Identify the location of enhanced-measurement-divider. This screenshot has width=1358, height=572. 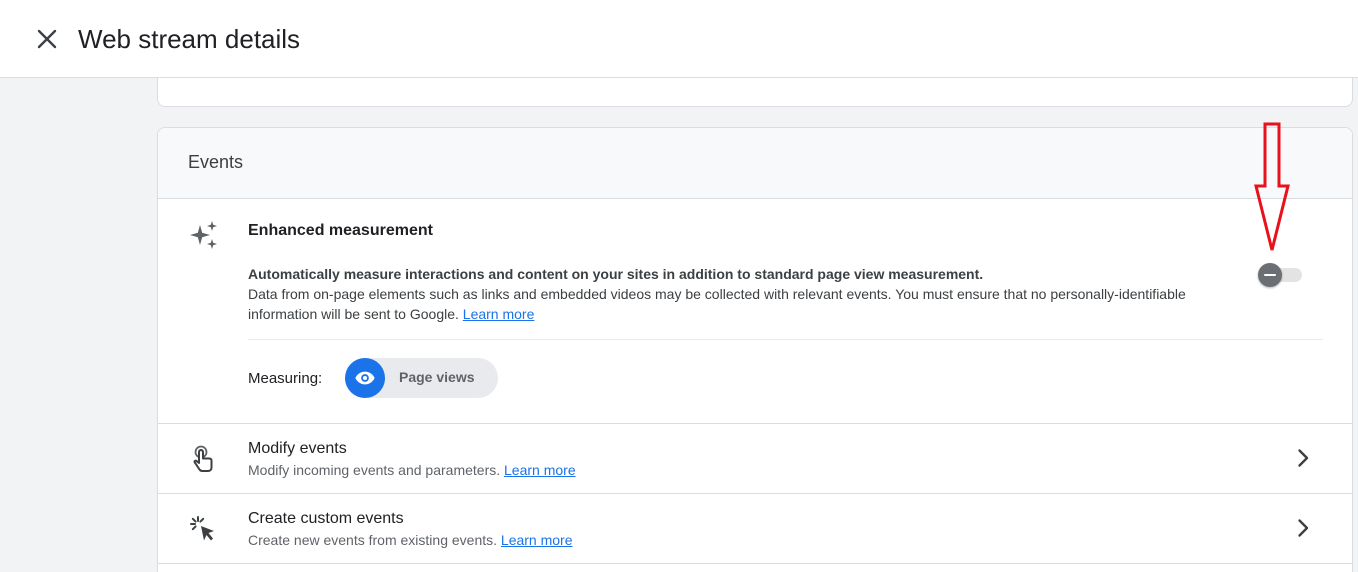
(785, 339).